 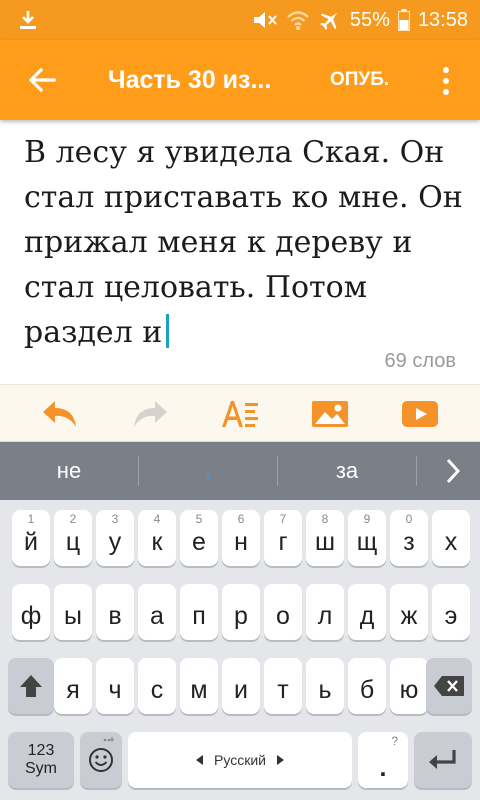 What do you see at coordinates (199, 541) in the screenshot?
I see `key-label: е` at bounding box center [199, 541].